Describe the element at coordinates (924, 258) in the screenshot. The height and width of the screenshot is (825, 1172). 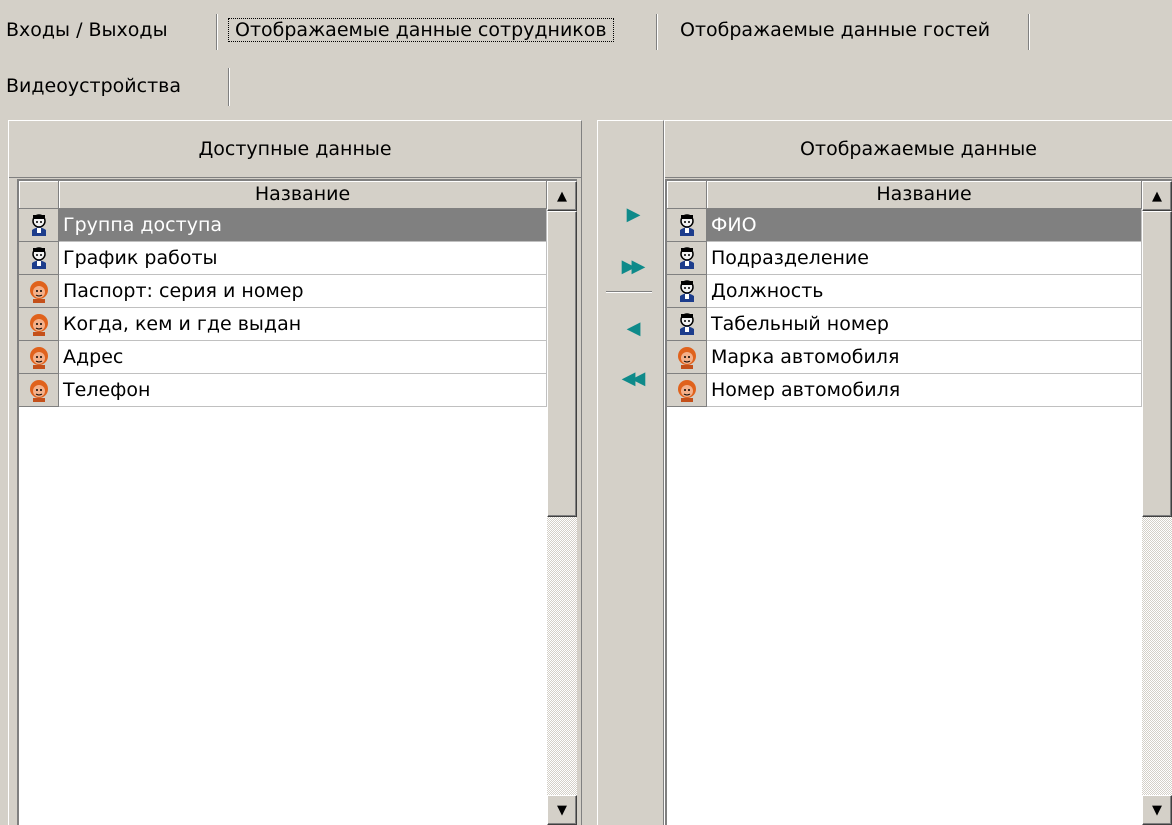
I see `list-item-label: Подразделение` at that location.